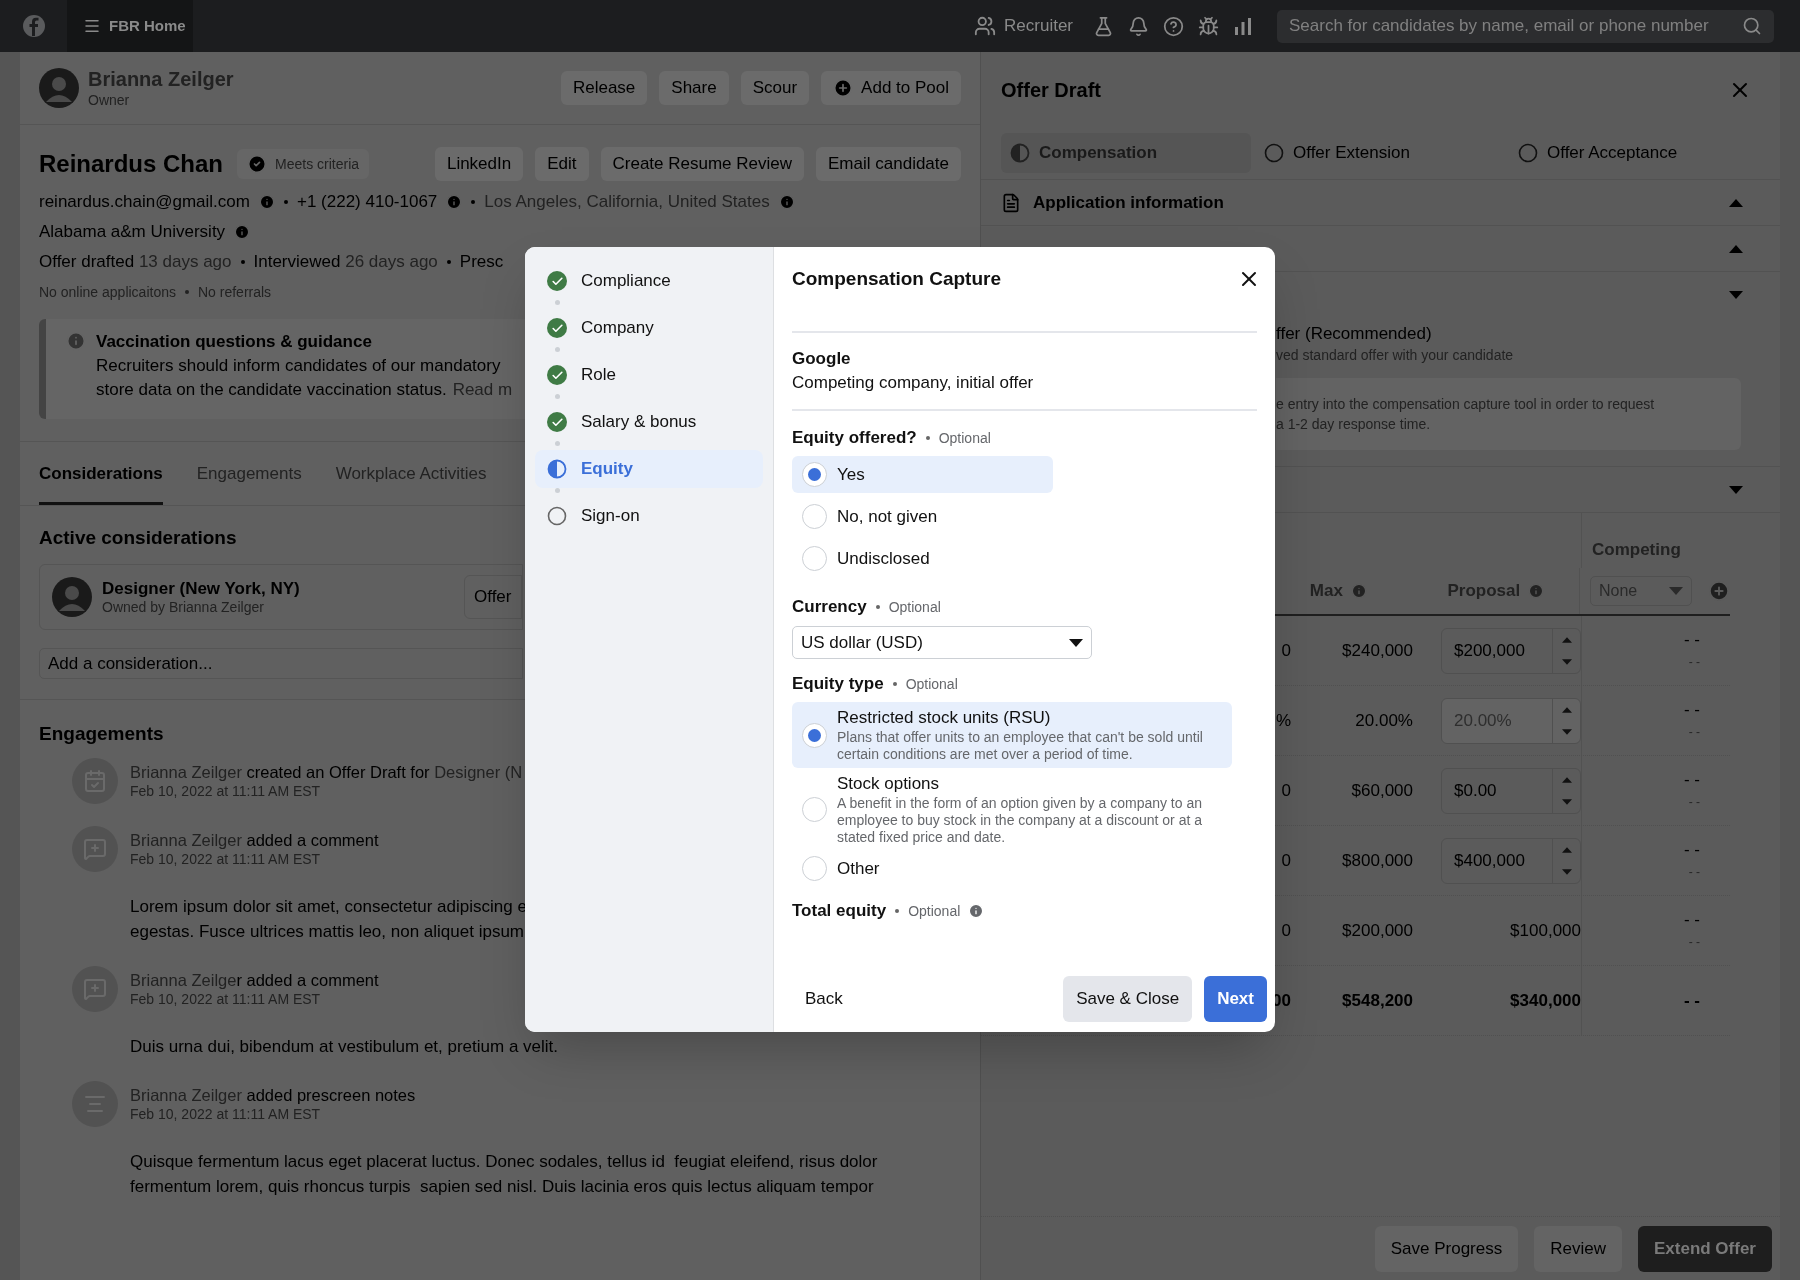  Describe the element at coordinates (649, 375) in the screenshot. I see `step-item: Role` at that location.